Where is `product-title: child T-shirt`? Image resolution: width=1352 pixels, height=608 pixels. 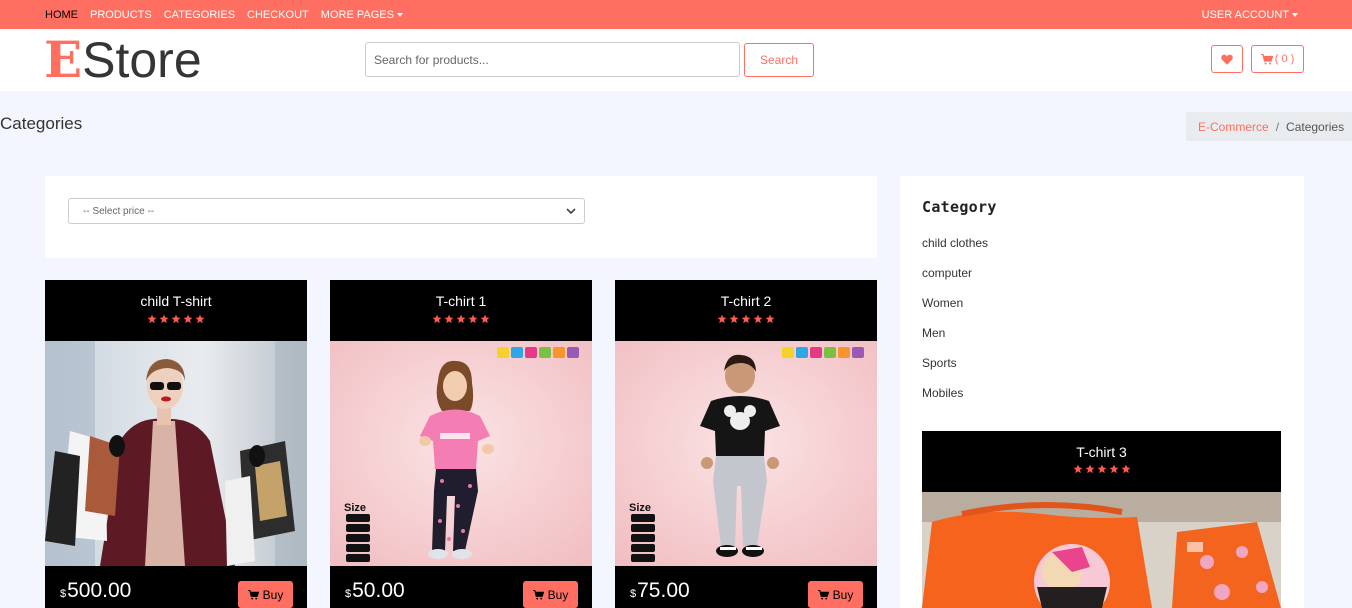
product-title: child T-shirt is located at coordinates (176, 301).